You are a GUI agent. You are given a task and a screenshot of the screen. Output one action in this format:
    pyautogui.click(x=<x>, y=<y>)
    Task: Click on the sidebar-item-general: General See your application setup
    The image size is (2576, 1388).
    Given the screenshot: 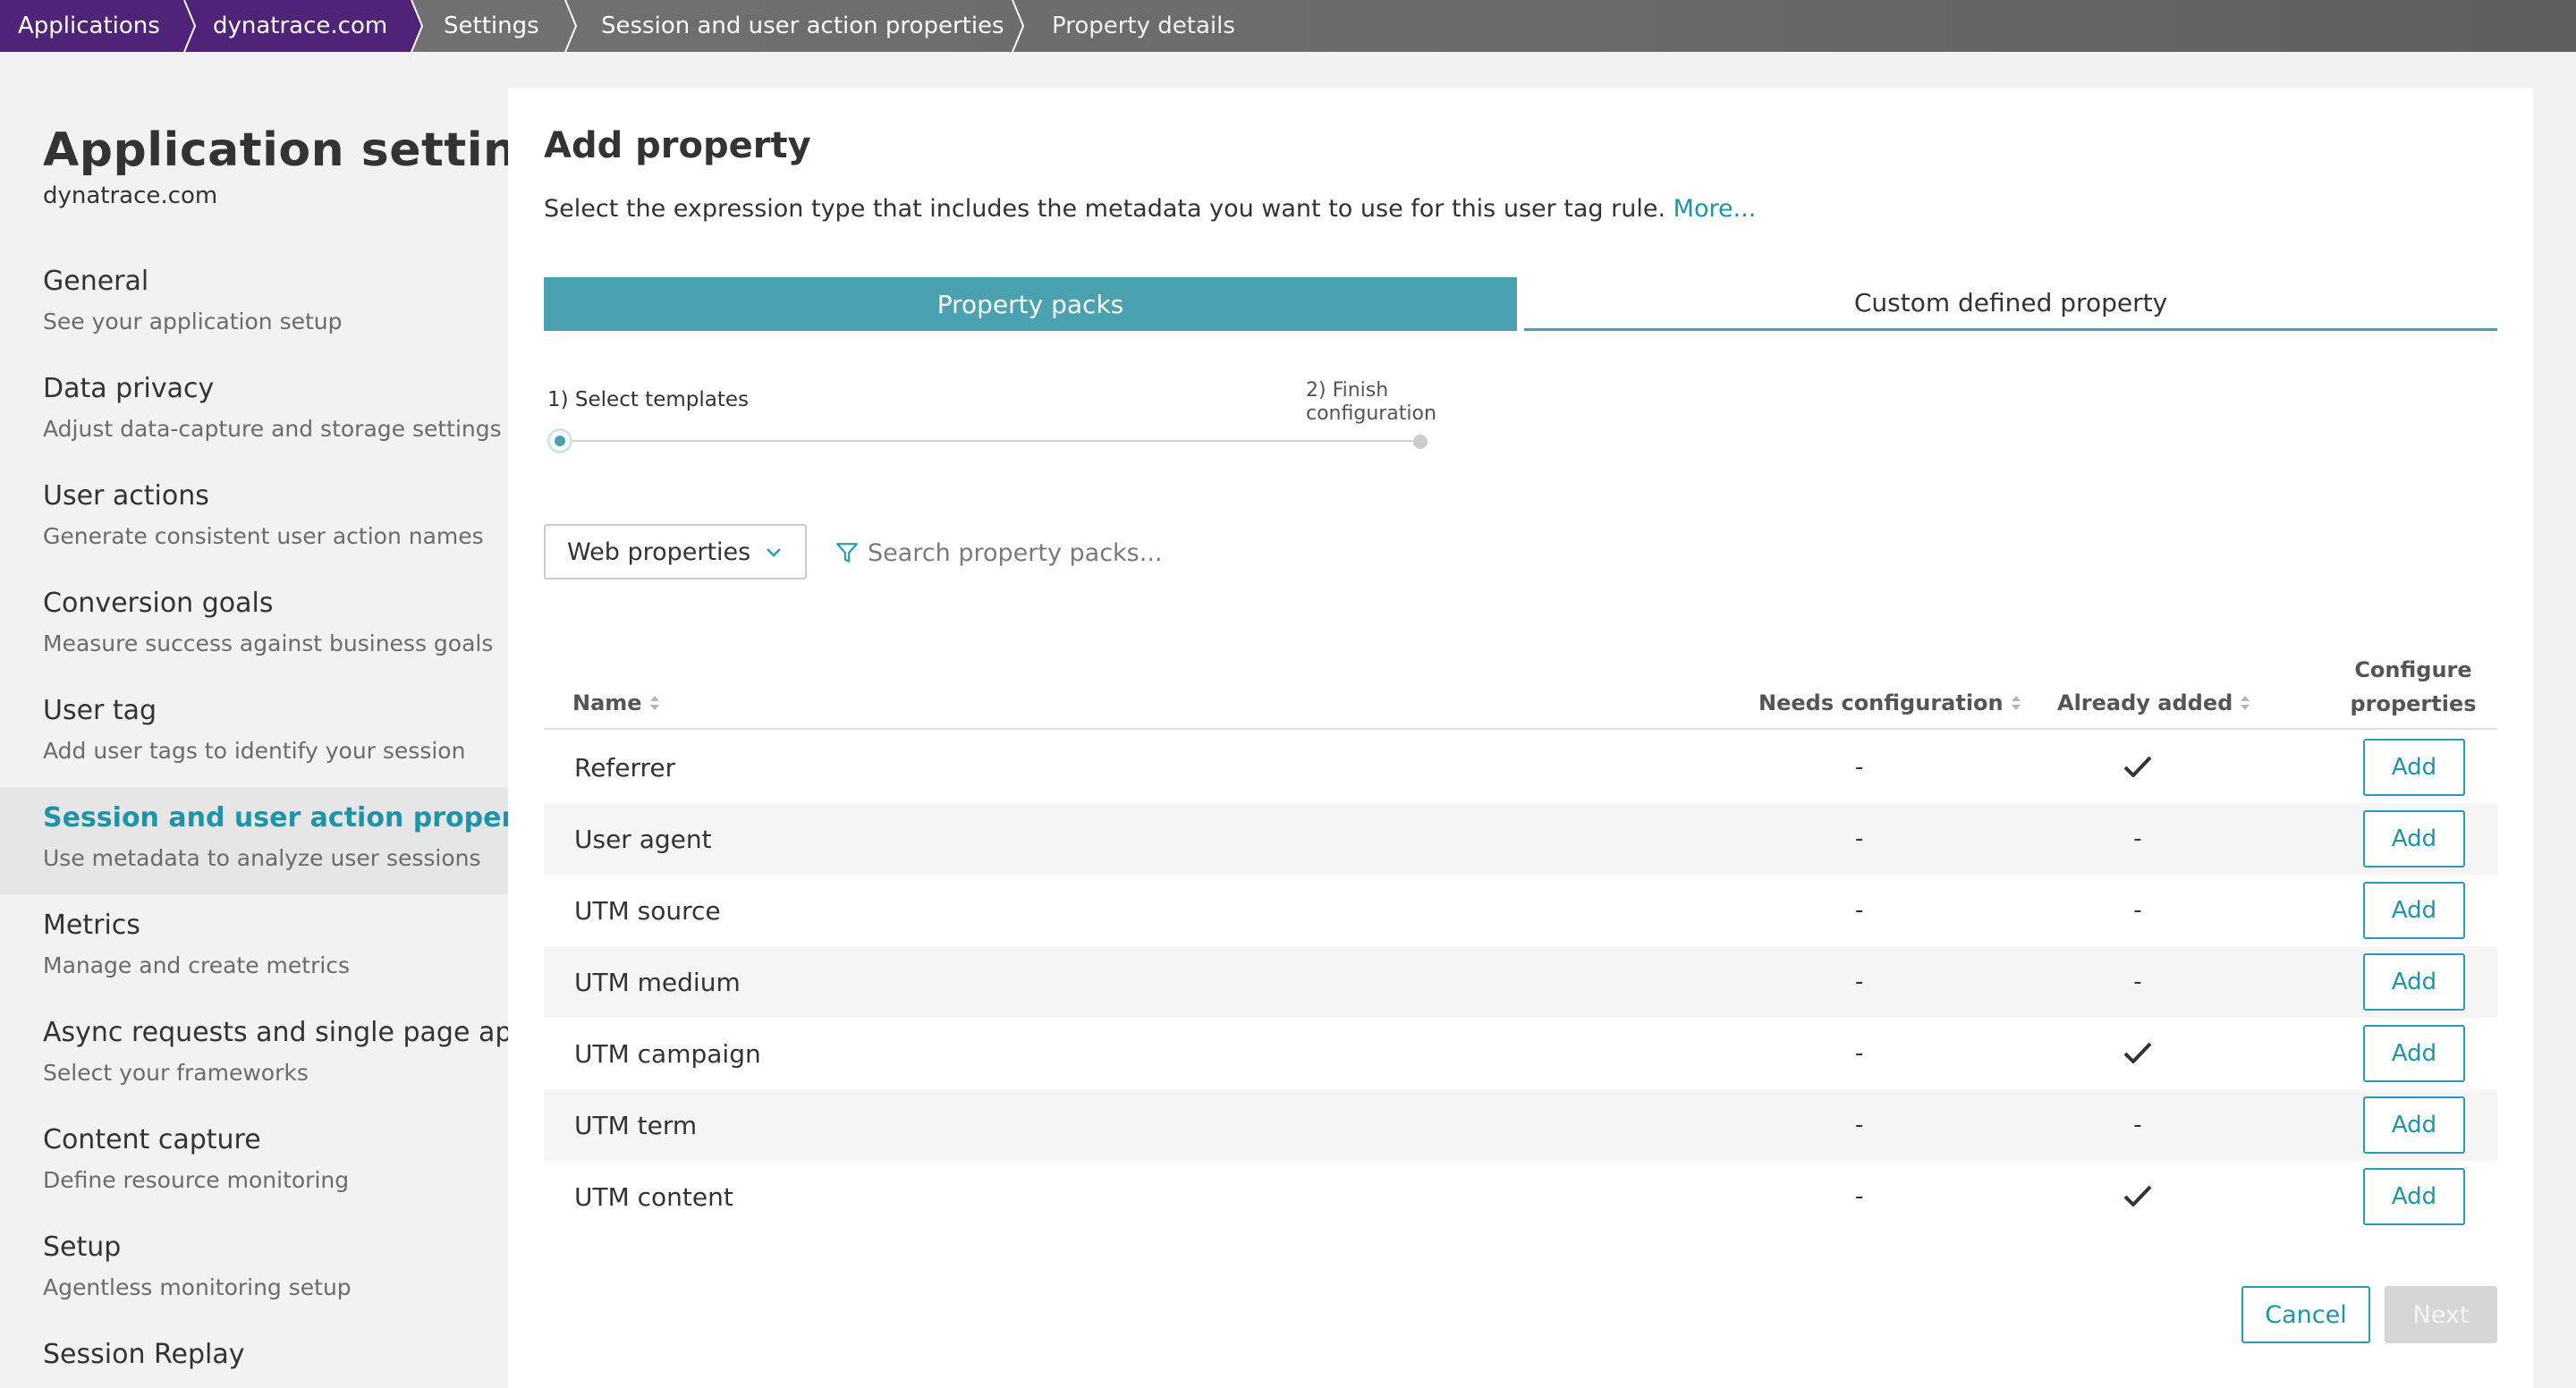 What is the action you would take?
    pyautogui.click(x=254, y=304)
    